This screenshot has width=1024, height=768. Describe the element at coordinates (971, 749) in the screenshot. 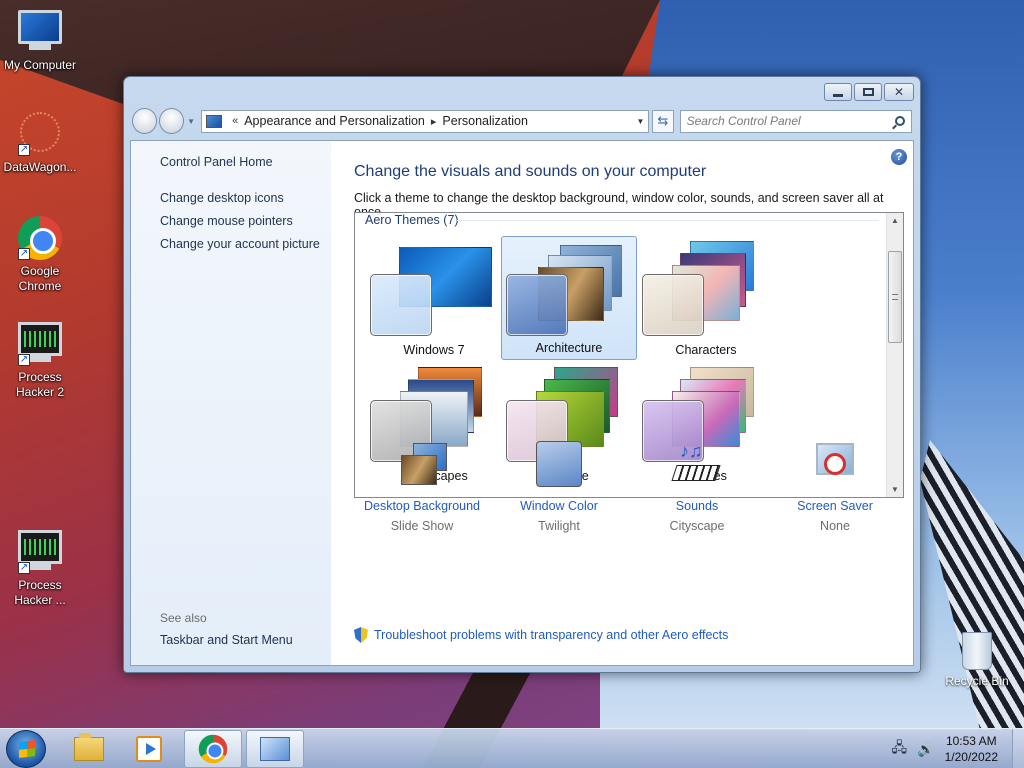

I see `clock: 10:53 AM 1/20/2022` at that location.